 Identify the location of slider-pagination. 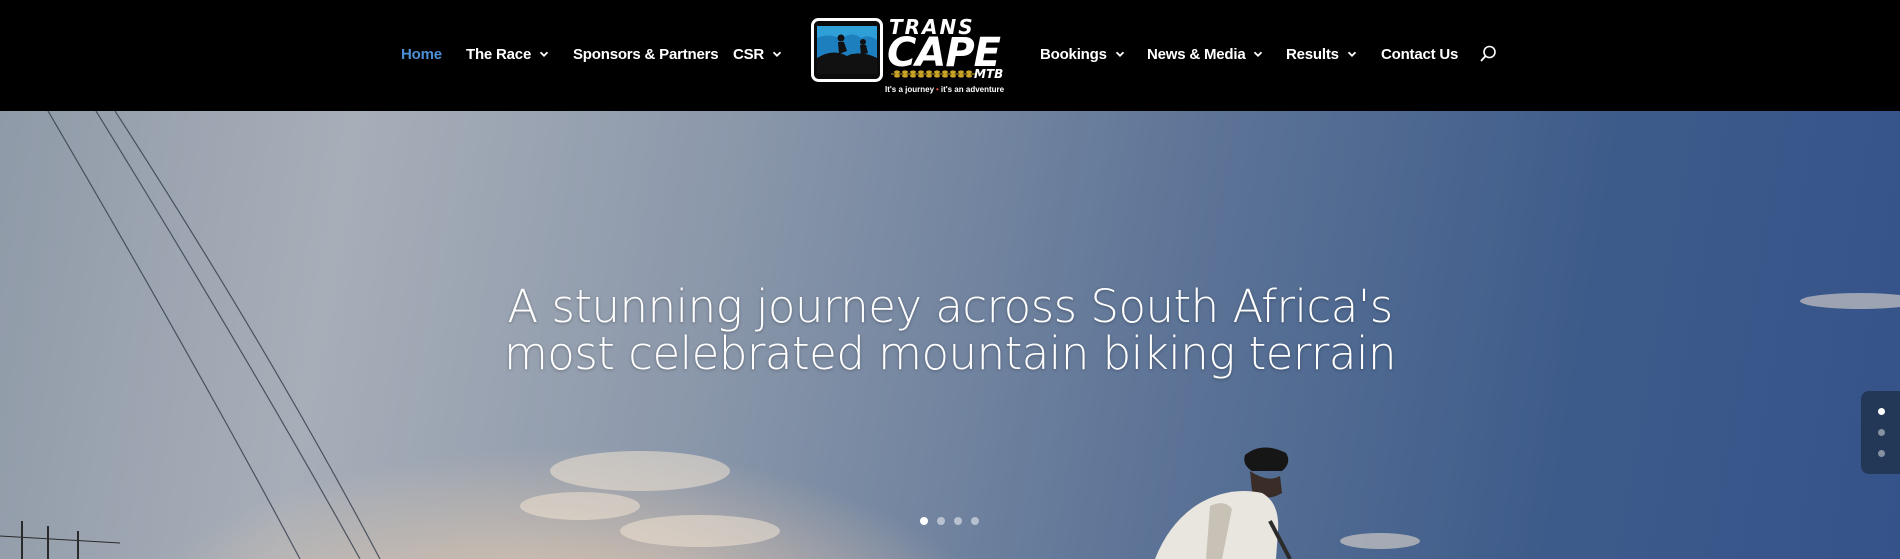
(949, 521).